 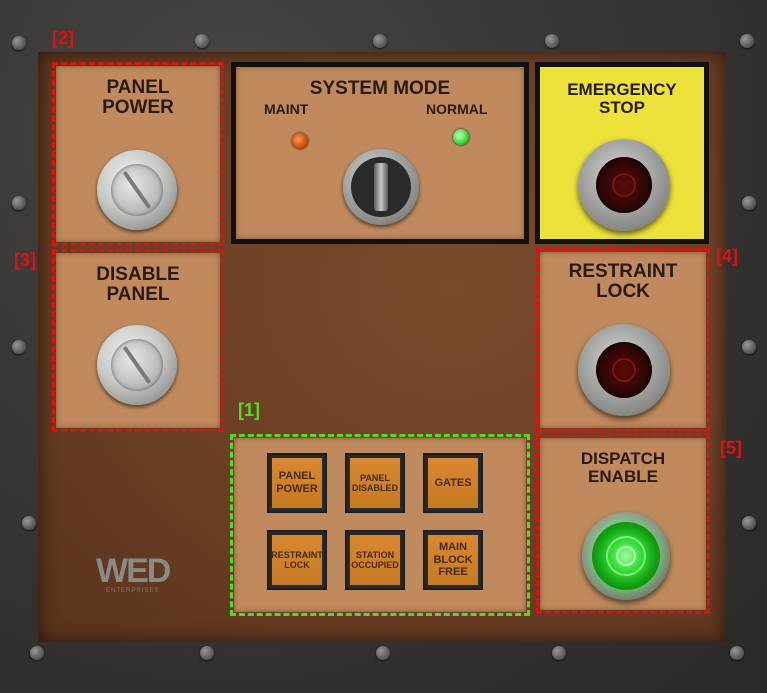 I want to click on emergency-stop-frame: EMERGENCY STOP, so click(x=622, y=153).